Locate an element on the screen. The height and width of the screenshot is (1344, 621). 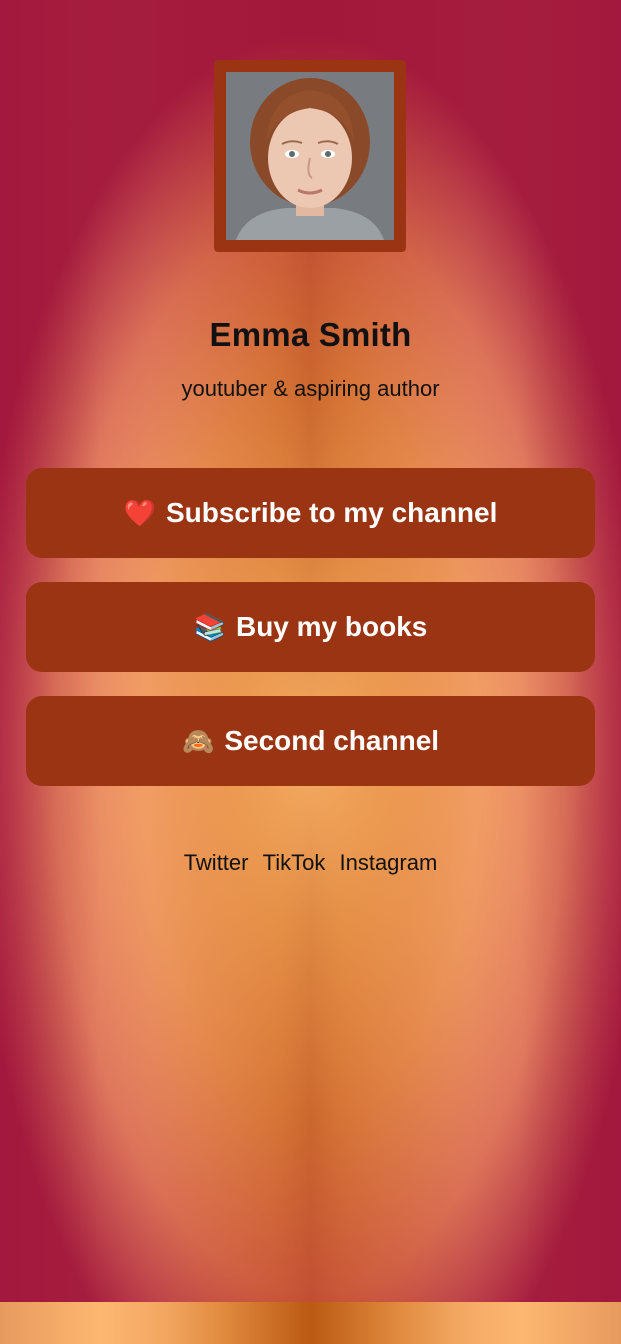
buy-books-button: 📚 Buy my books is located at coordinates (310, 627).